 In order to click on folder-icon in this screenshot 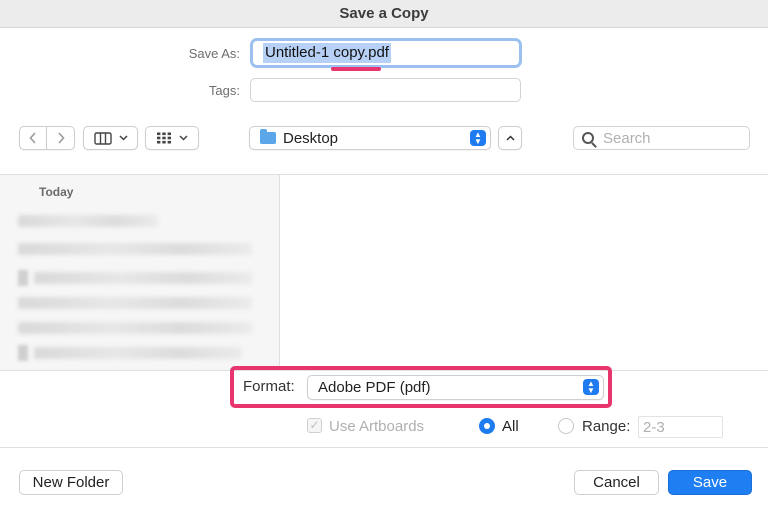, I will do `click(268, 136)`.